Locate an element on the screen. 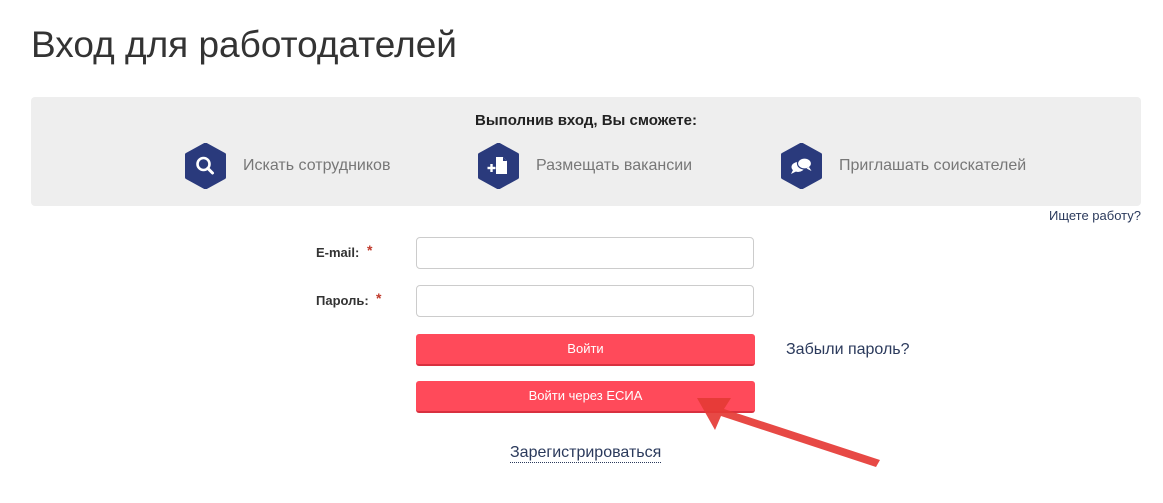 This screenshot has width=1163, height=503. add-document-icon is located at coordinates (498, 166).